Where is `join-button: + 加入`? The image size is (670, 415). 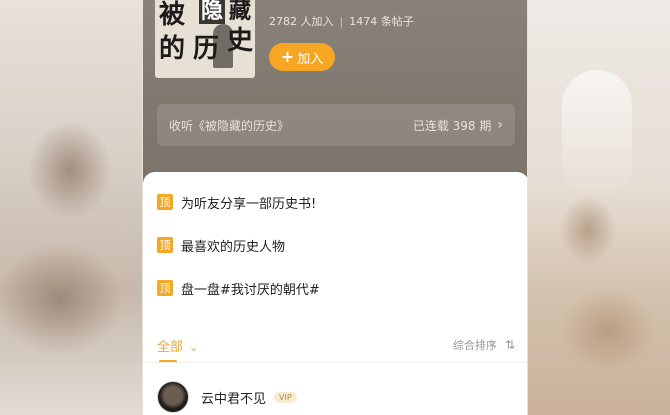 join-button: + 加入 is located at coordinates (302, 57).